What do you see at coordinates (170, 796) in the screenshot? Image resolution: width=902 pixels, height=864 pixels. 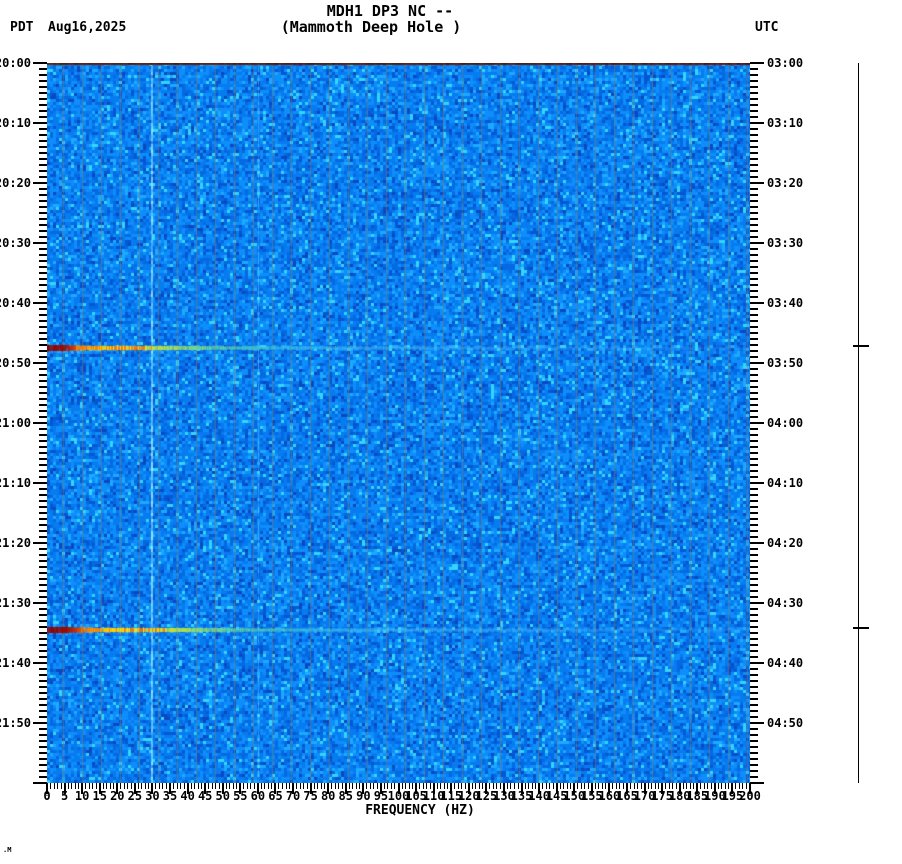 I see `frequency-axis-tick-label: 35` at bounding box center [170, 796].